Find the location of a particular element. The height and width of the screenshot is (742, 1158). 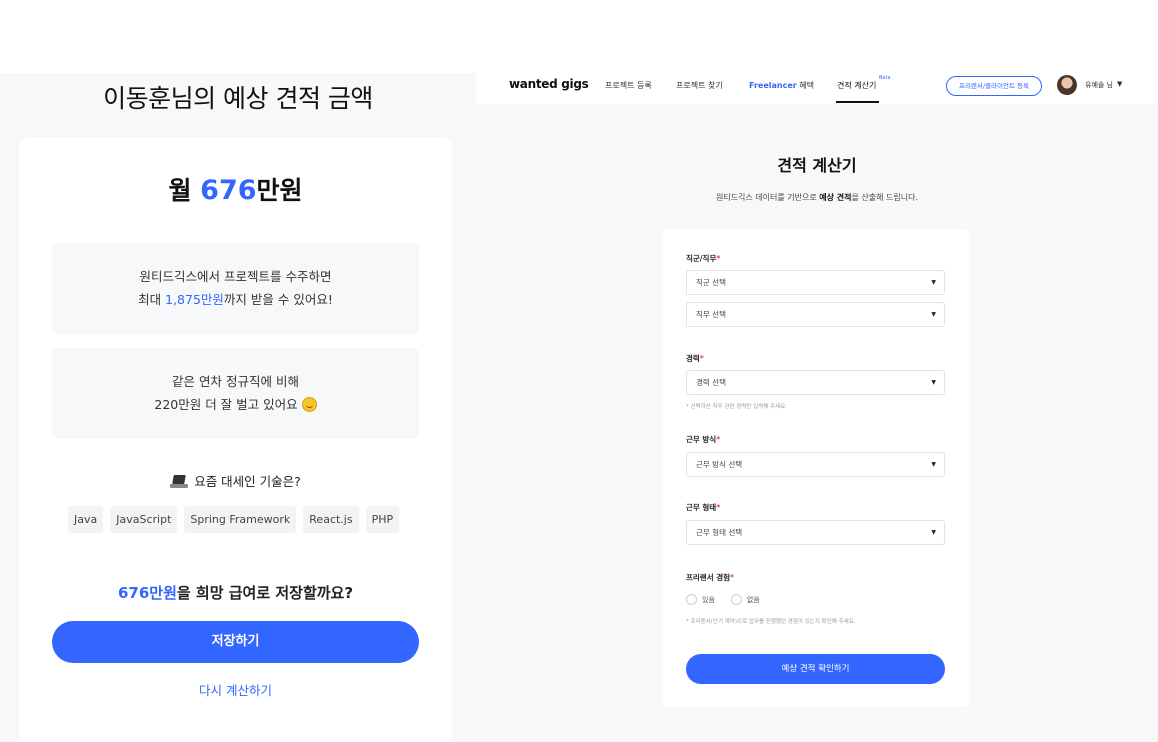

career-label-text: 경력 is located at coordinates (693, 358).